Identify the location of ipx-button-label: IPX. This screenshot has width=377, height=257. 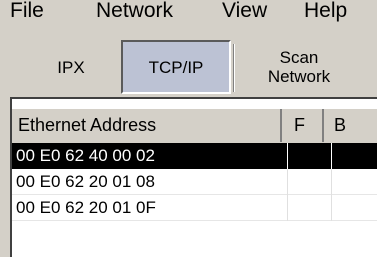
(71, 67).